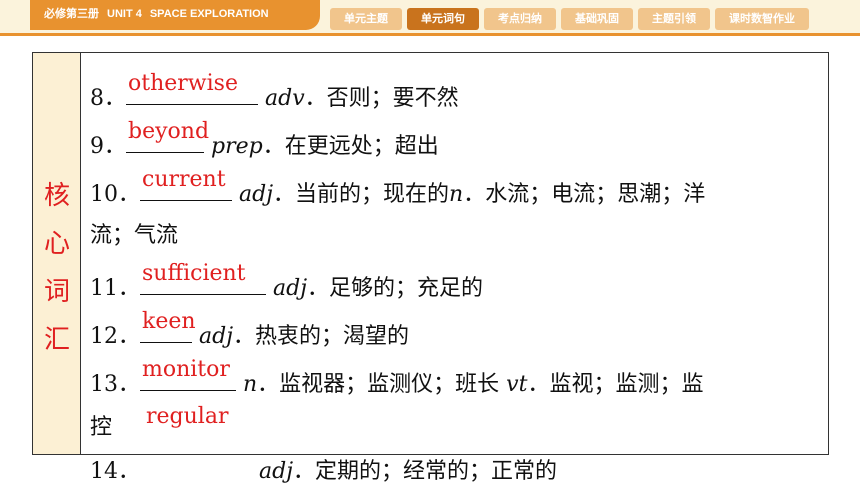  I want to click on vocab-entry-10-continued: 流；气流, so click(134, 235).